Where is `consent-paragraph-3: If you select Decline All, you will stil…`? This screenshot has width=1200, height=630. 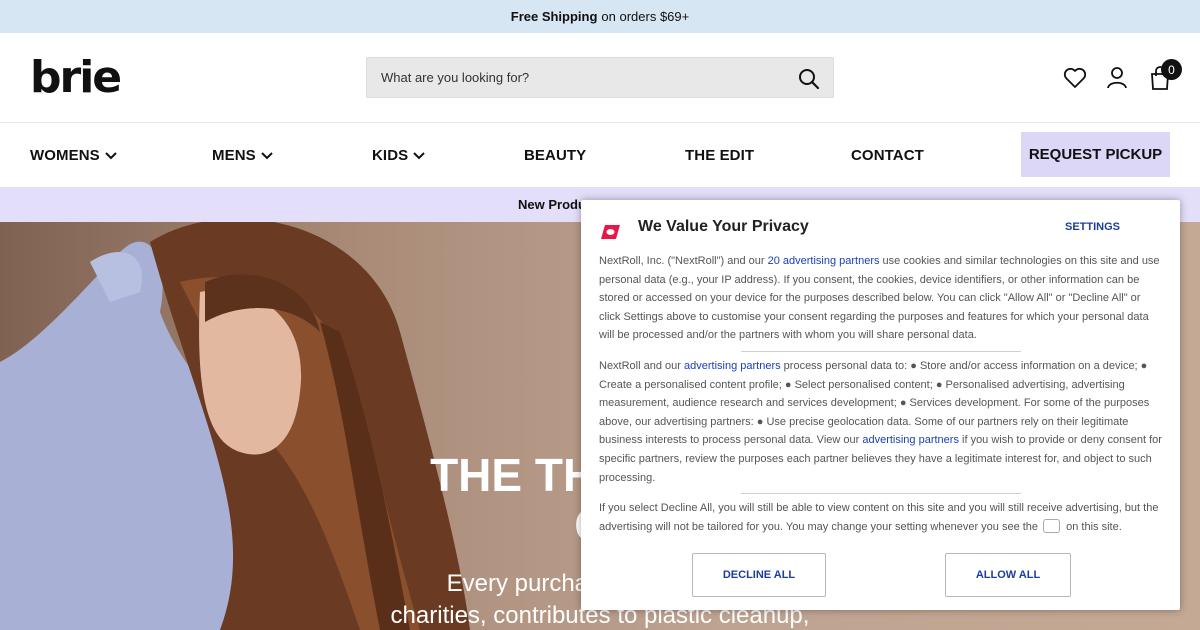
consent-paragraph-3: If you select Decline All, you will stil… is located at coordinates (881, 517).